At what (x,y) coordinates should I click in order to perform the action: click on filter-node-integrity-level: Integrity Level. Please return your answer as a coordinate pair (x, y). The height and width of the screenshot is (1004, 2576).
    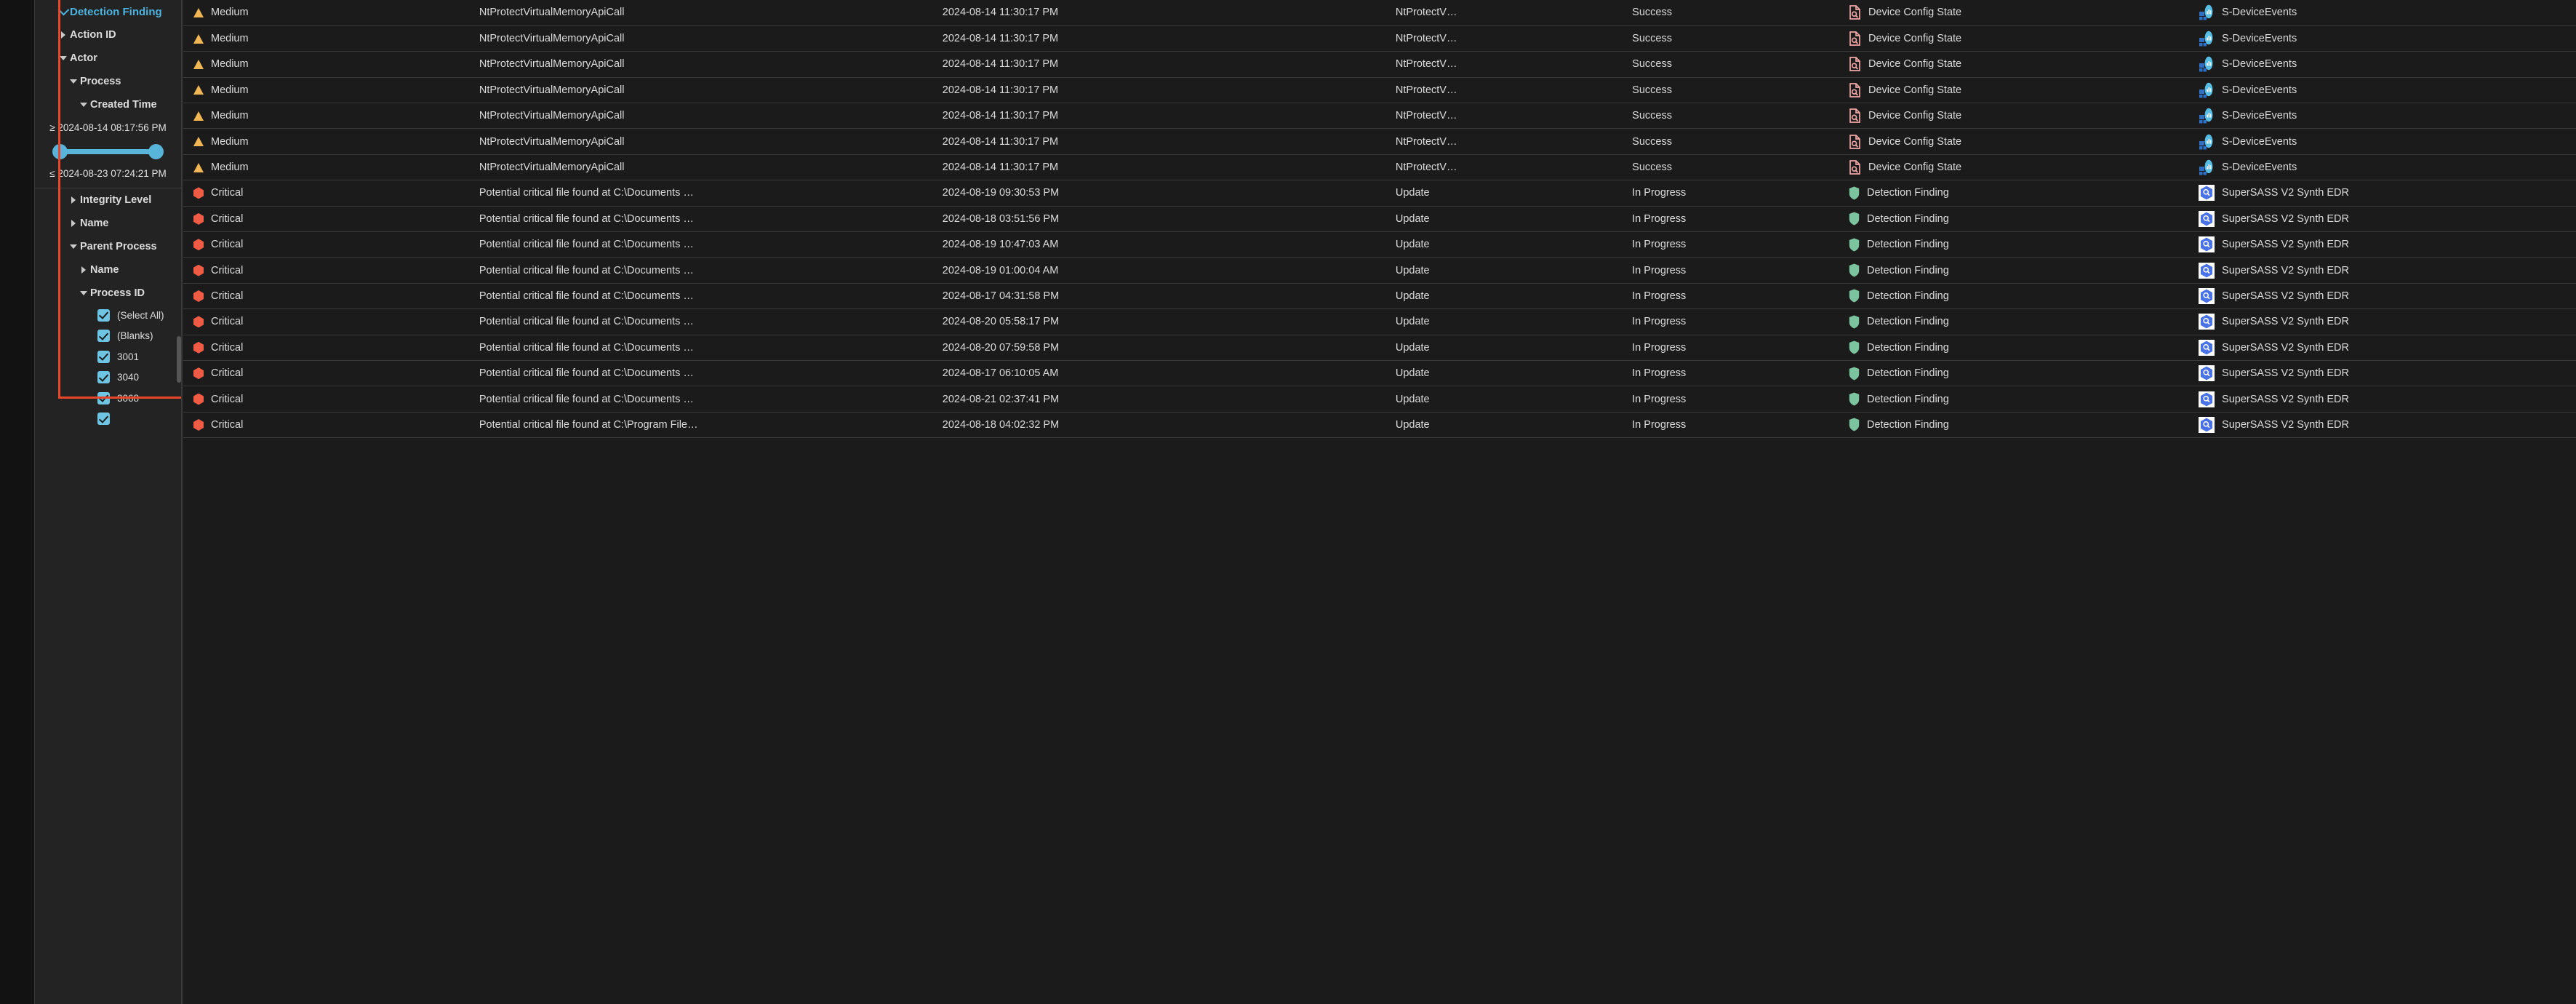
    Looking at the image, I should click on (108, 200).